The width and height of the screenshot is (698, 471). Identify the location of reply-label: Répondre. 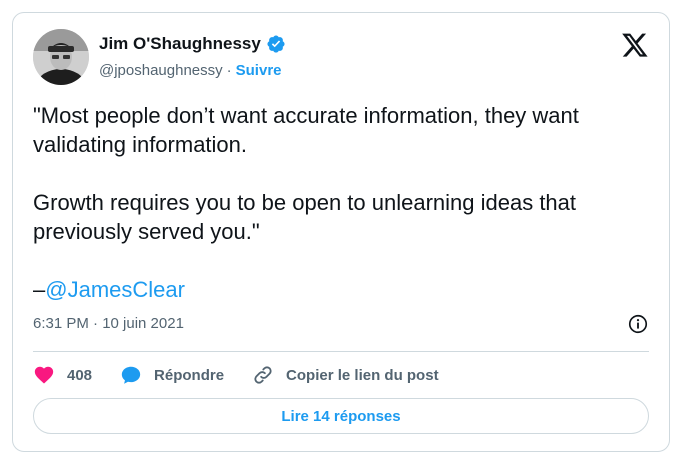
(189, 375).